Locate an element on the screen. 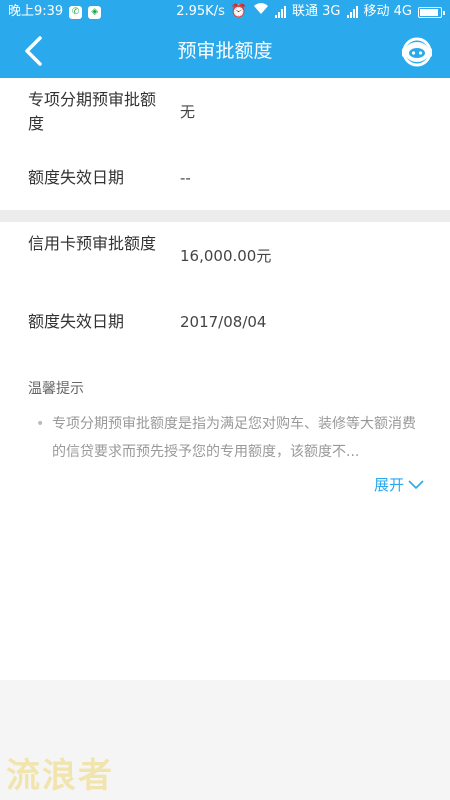 This screenshot has width=450, height=800. credit-expiry-value: 2017/08/04 is located at coordinates (223, 322).